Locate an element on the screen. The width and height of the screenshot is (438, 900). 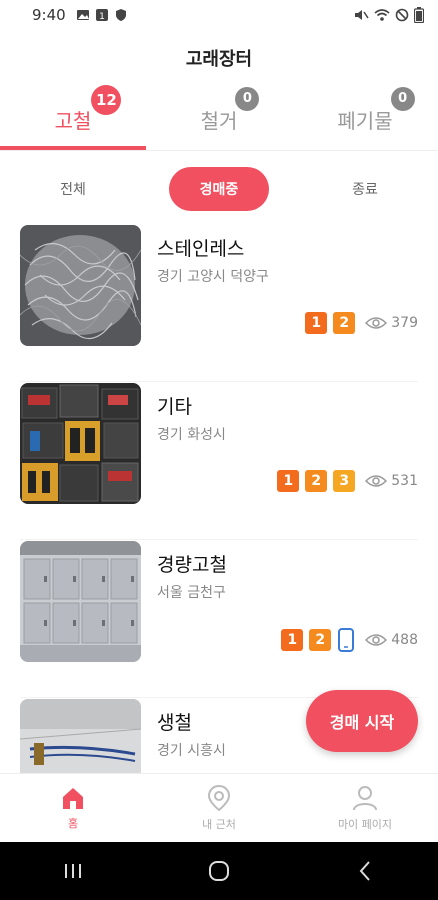
tab-label: 철거 0 is located at coordinates (230, 110).